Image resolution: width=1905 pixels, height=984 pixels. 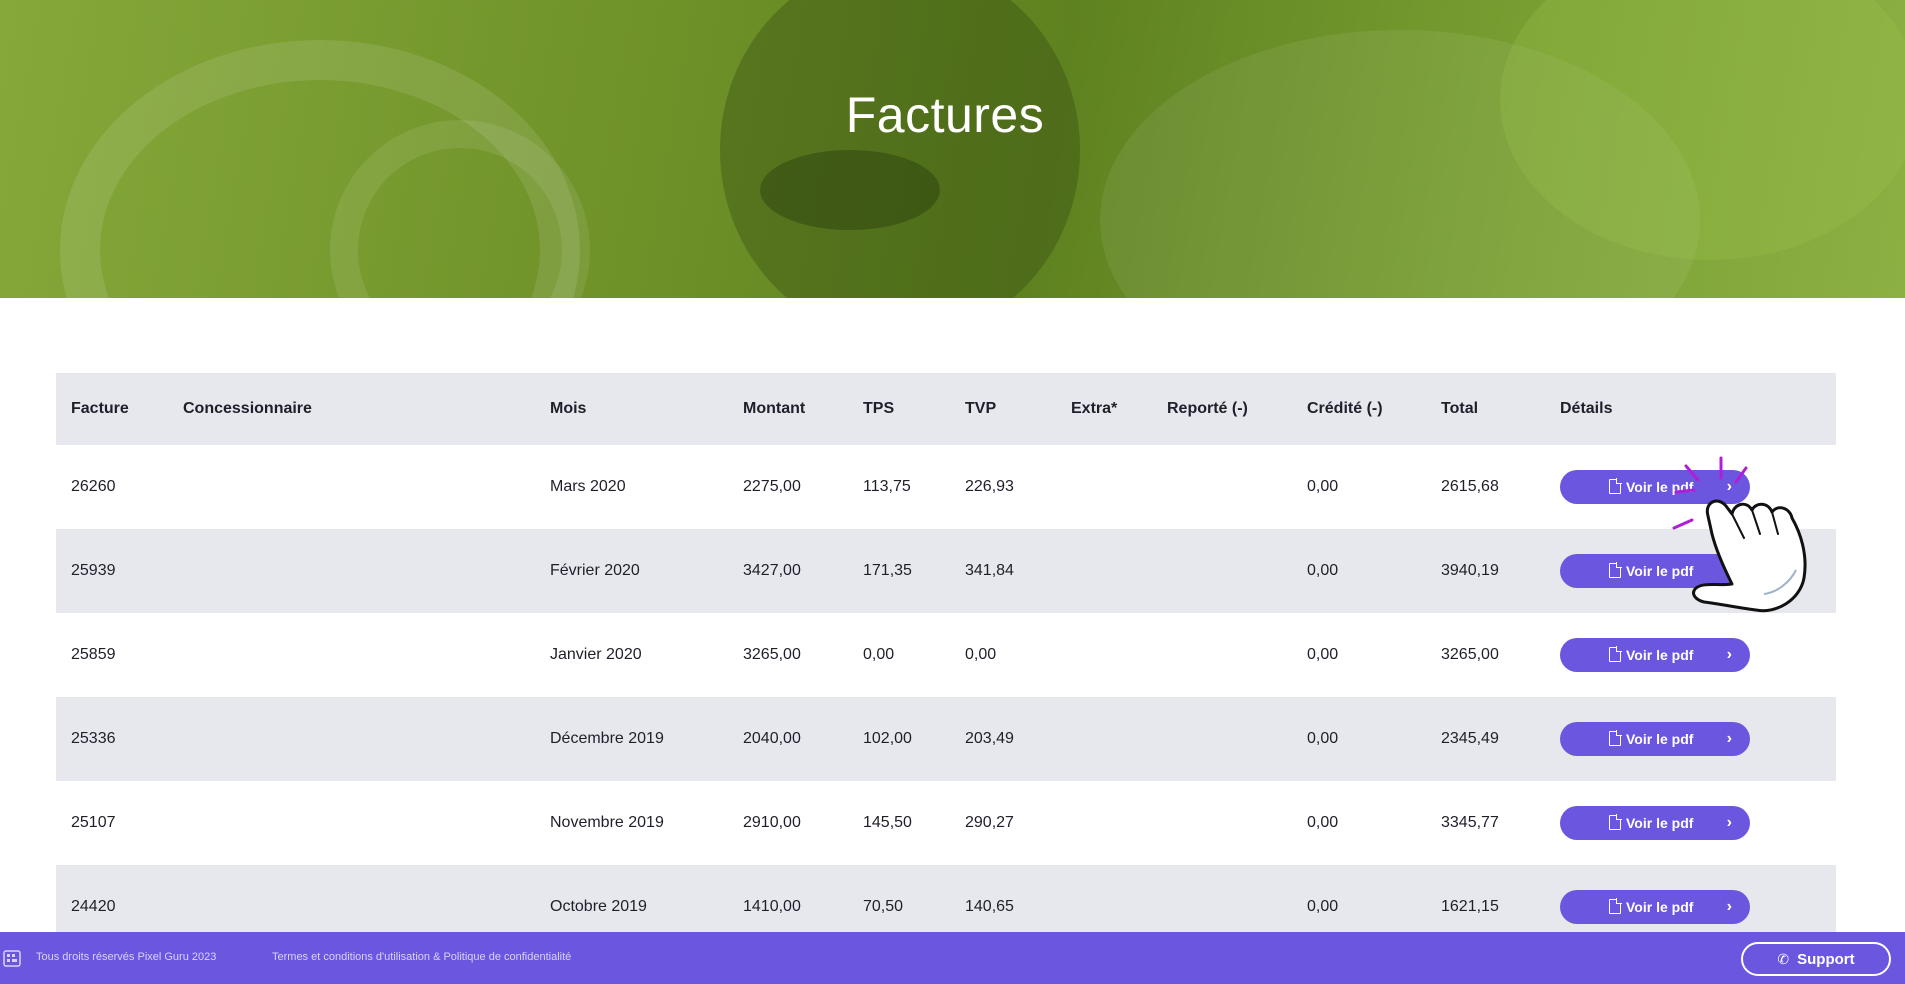 What do you see at coordinates (989, 570) in the screenshot?
I see `cell-tvp: 341,84` at bounding box center [989, 570].